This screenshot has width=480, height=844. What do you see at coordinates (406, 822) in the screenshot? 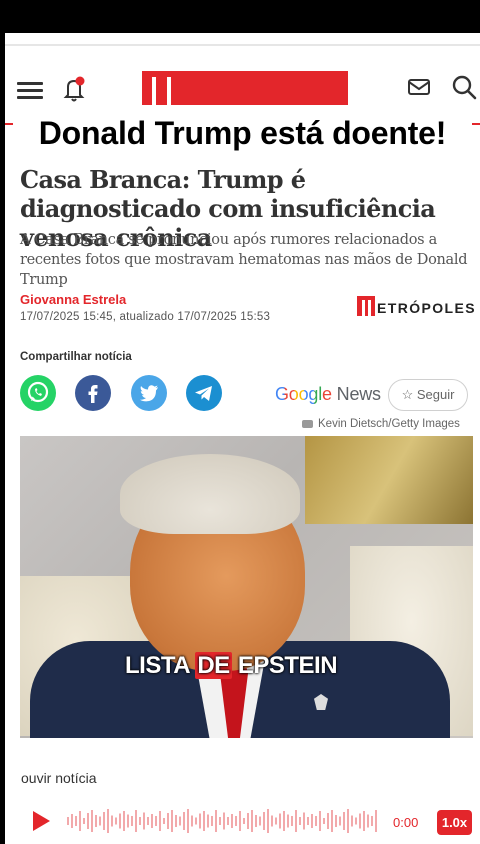
I see `audio-time: 0:00` at bounding box center [406, 822].